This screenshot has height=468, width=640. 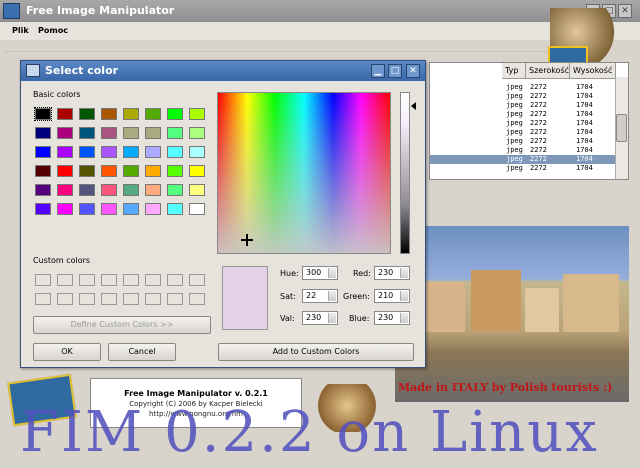 I want to click on cancel-button: Cancel, so click(x=142, y=352).